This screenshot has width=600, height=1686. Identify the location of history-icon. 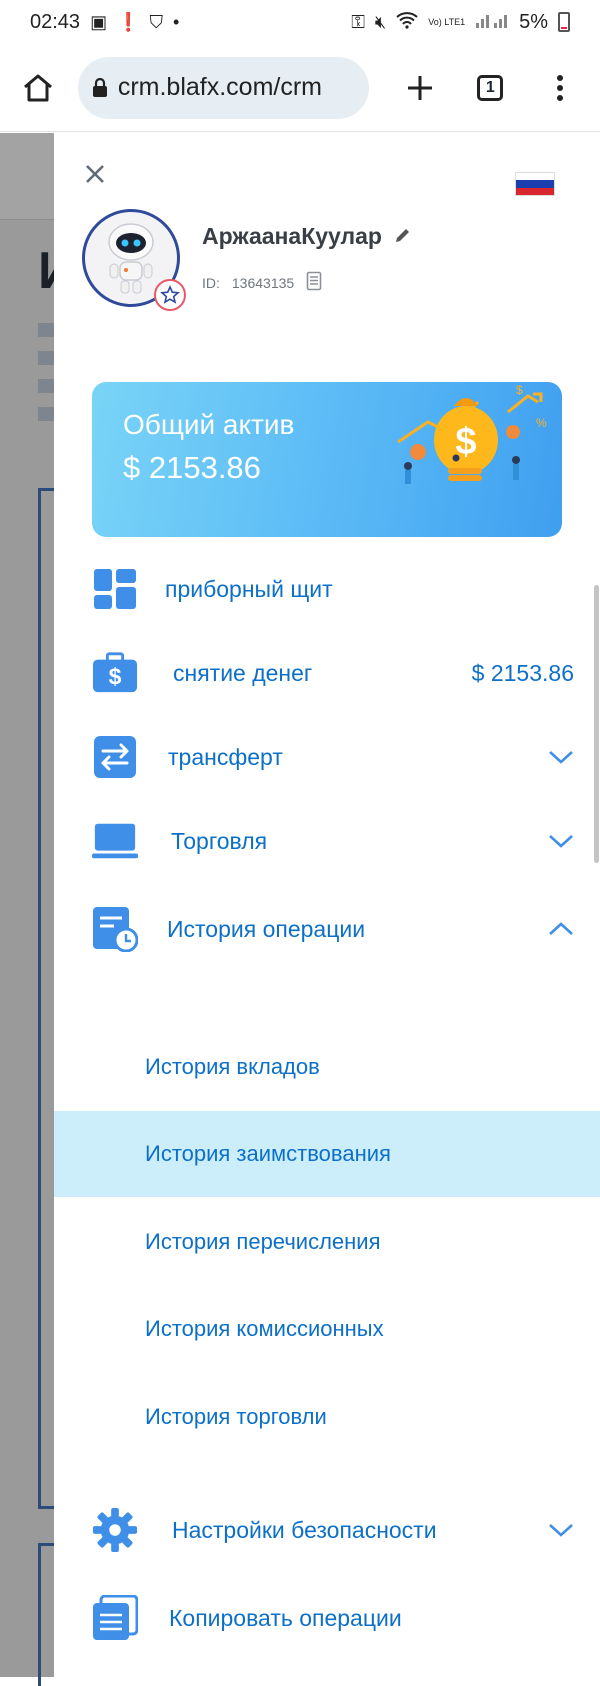
(115, 929).